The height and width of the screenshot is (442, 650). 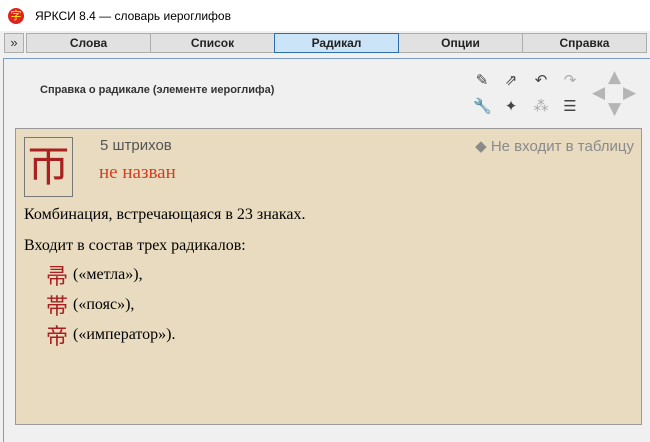 I want to click on list-item: 帚 («метла»),, so click(x=94, y=275).